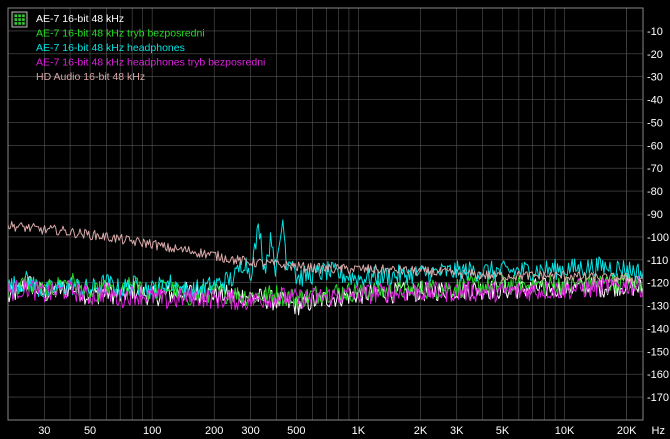 The image size is (670, 439). What do you see at coordinates (90, 431) in the screenshot?
I see `x-tick-label: 50` at bounding box center [90, 431].